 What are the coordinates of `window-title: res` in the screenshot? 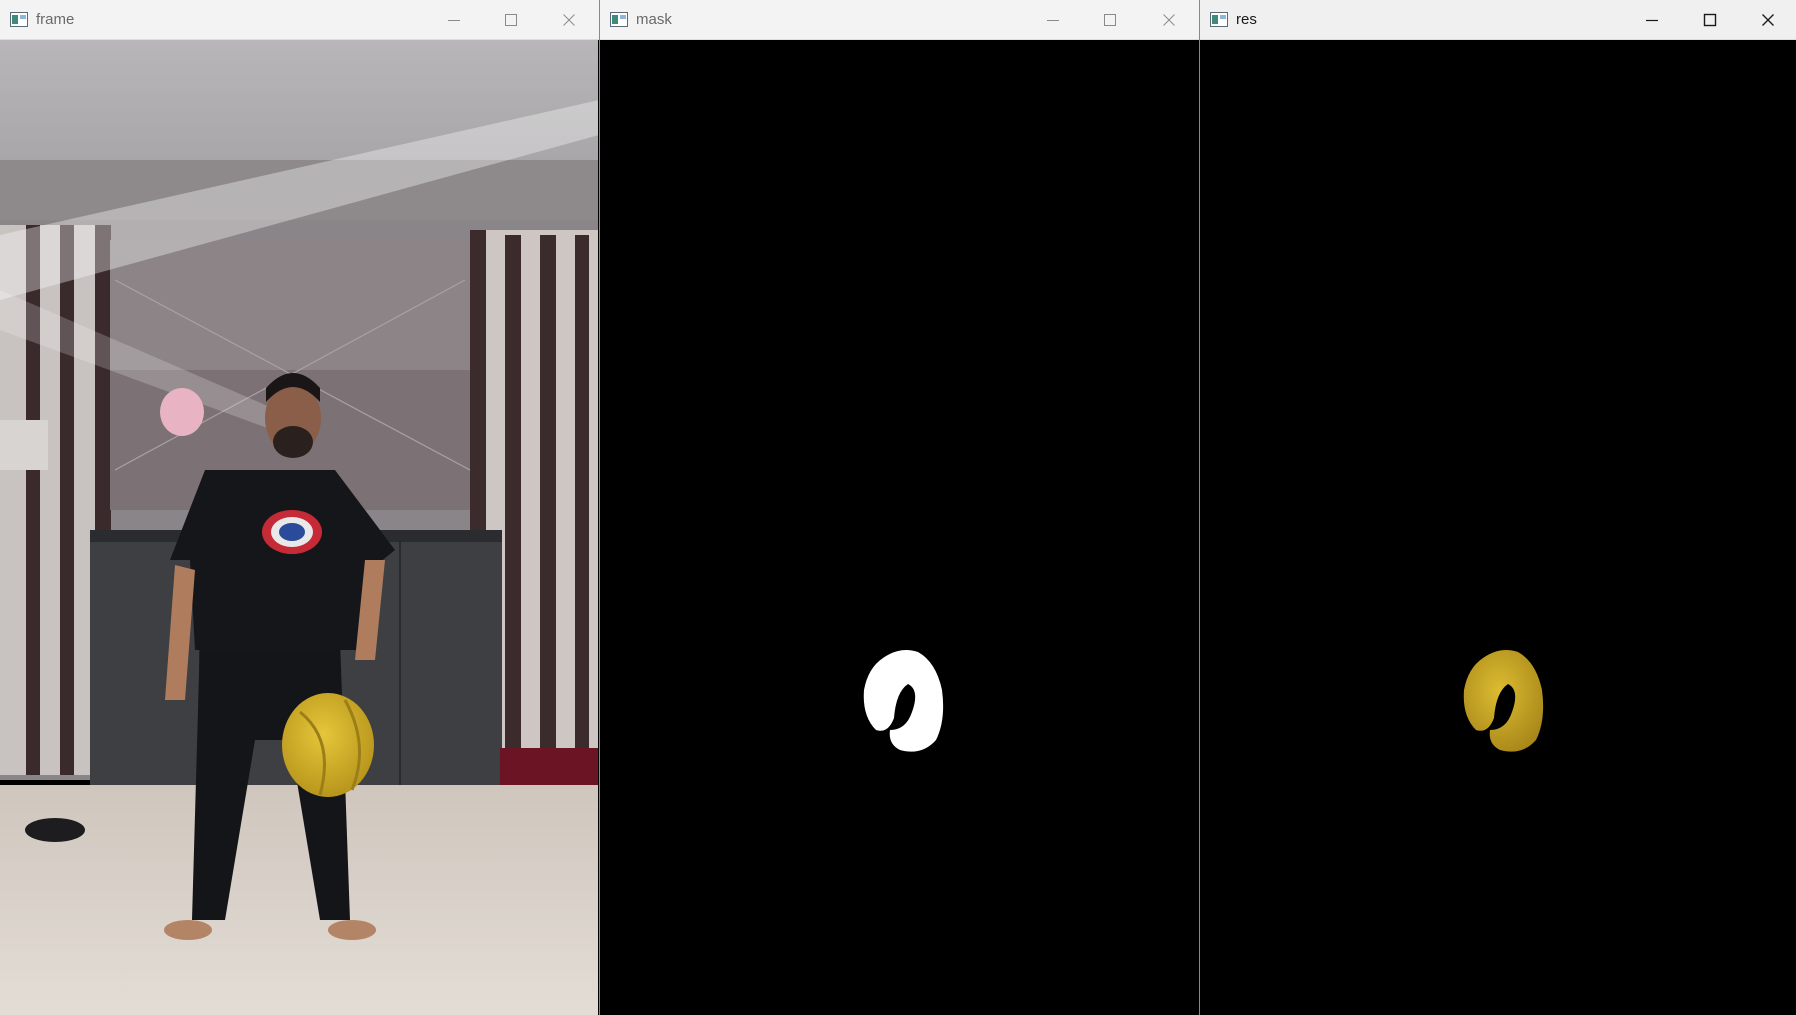 It's located at (1246, 19).